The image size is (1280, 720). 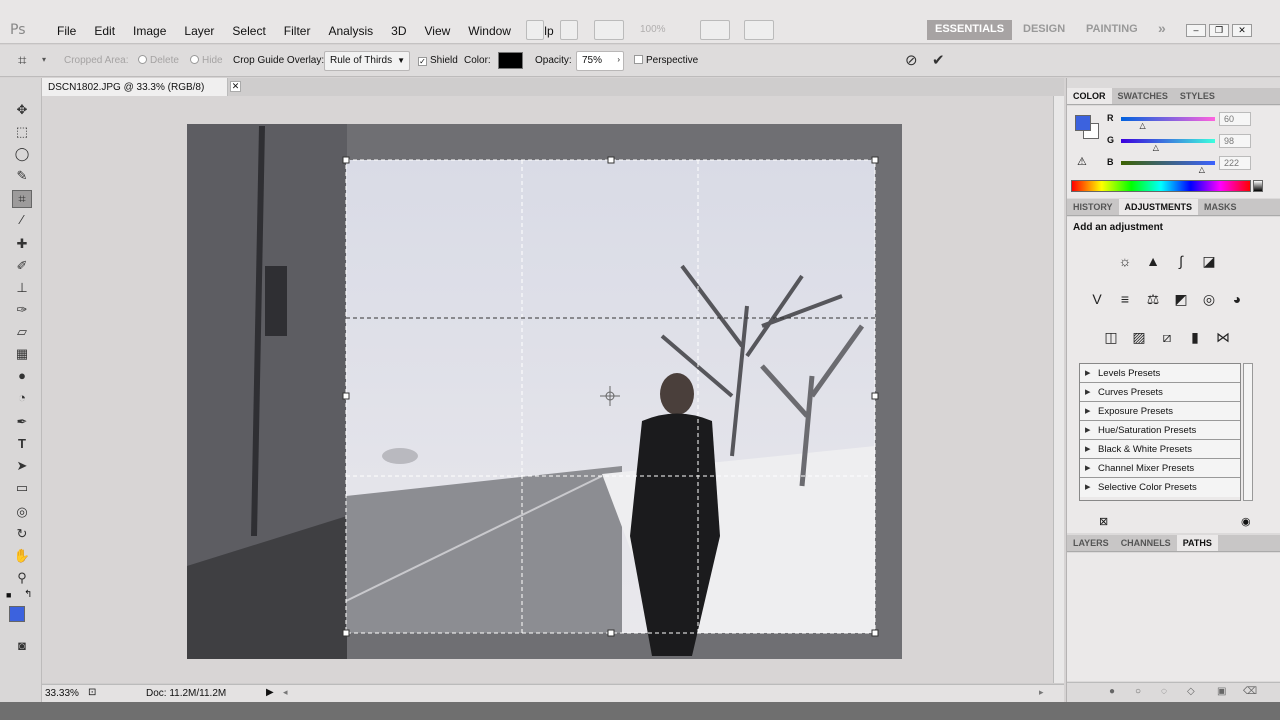 What do you see at coordinates (1250, 691) in the screenshot?
I see `trash-icon: ⌫` at bounding box center [1250, 691].